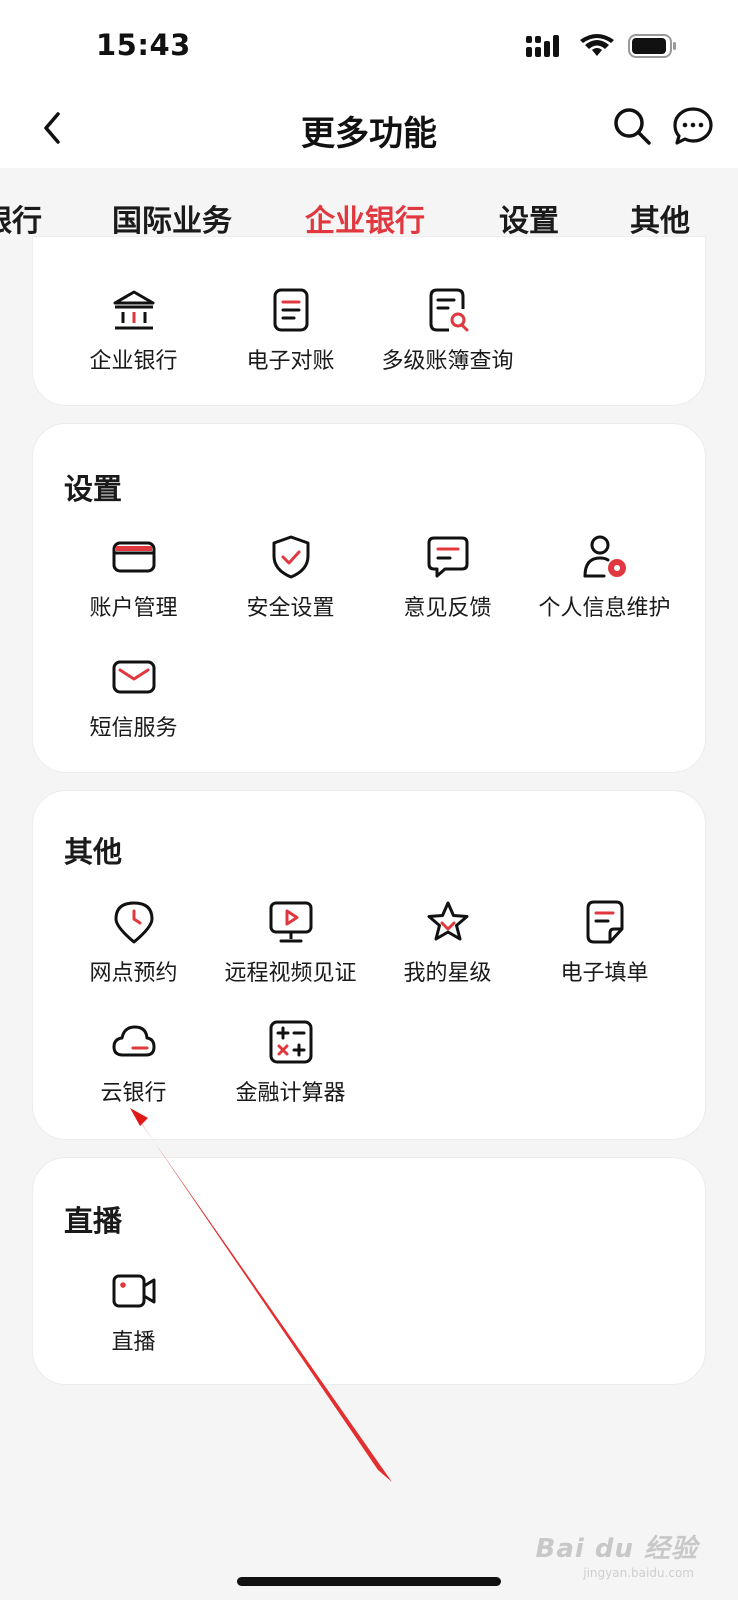 This screenshot has width=738, height=1600. What do you see at coordinates (133, 1342) in the screenshot?
I see `item-label: 直播` at bounding box center [133, 1342].